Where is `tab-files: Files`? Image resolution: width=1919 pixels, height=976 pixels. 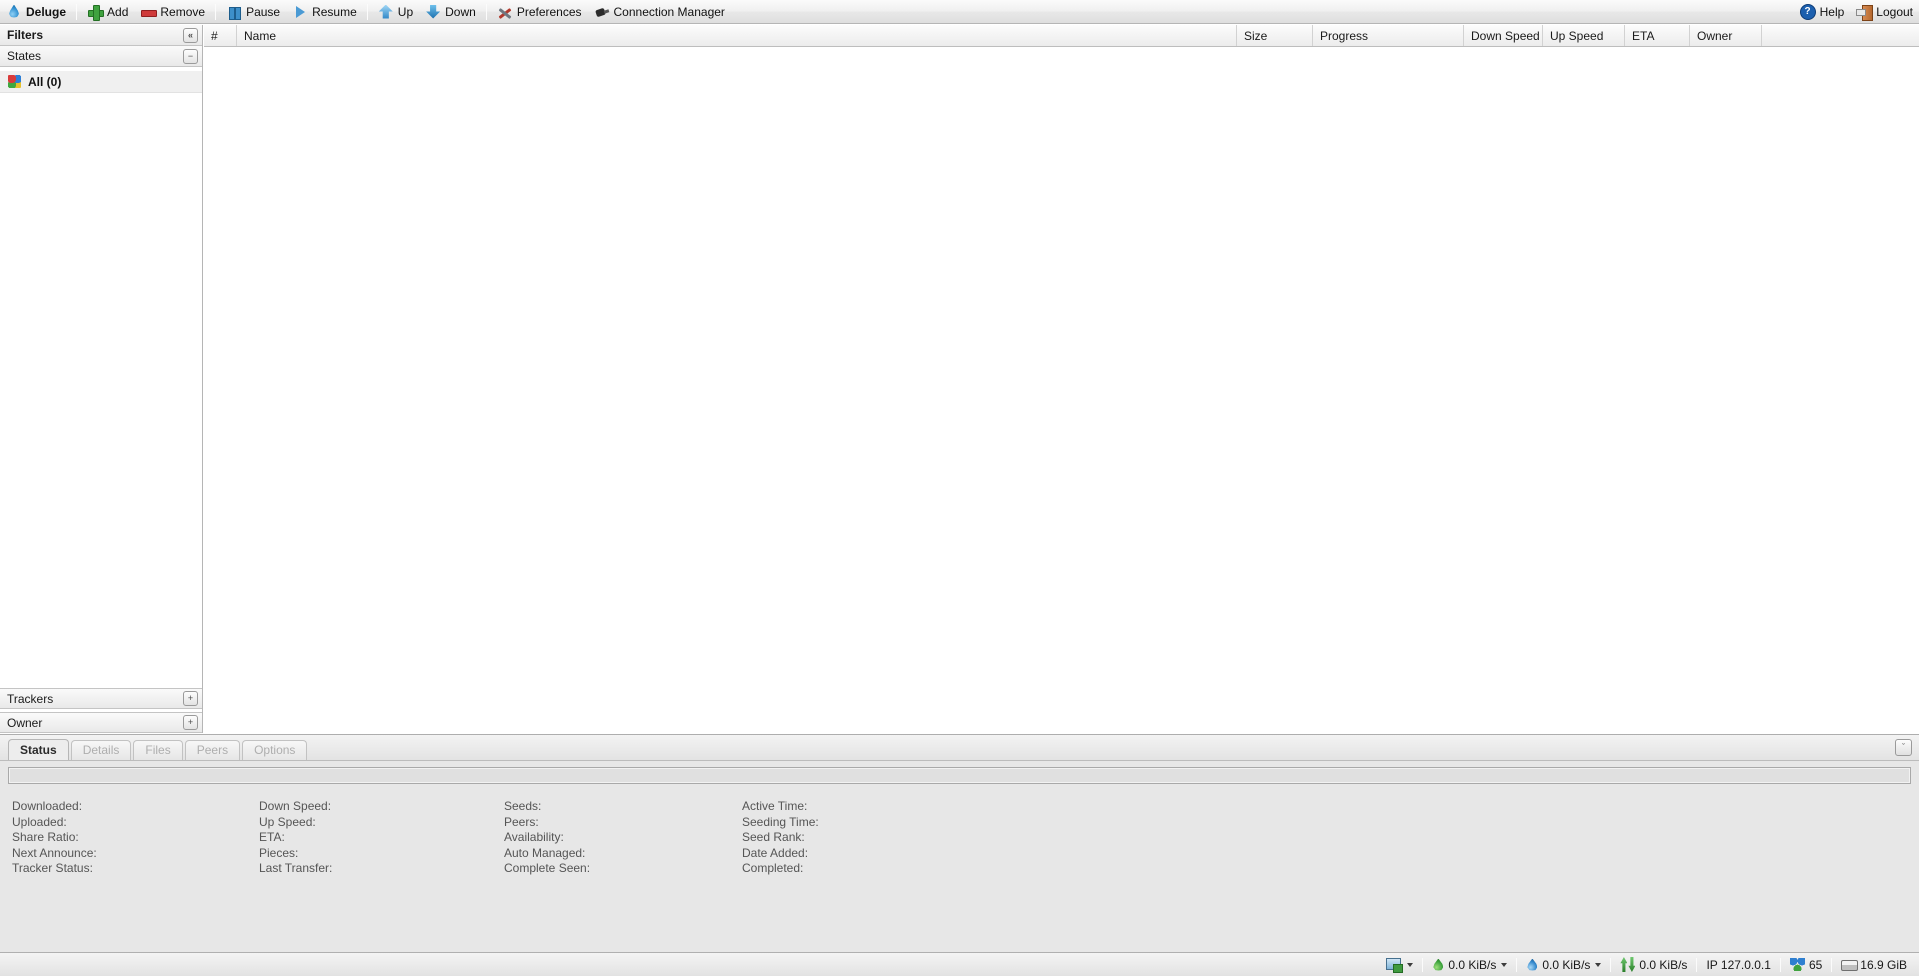
tab-files: Files is located at coordinates (158, 750).